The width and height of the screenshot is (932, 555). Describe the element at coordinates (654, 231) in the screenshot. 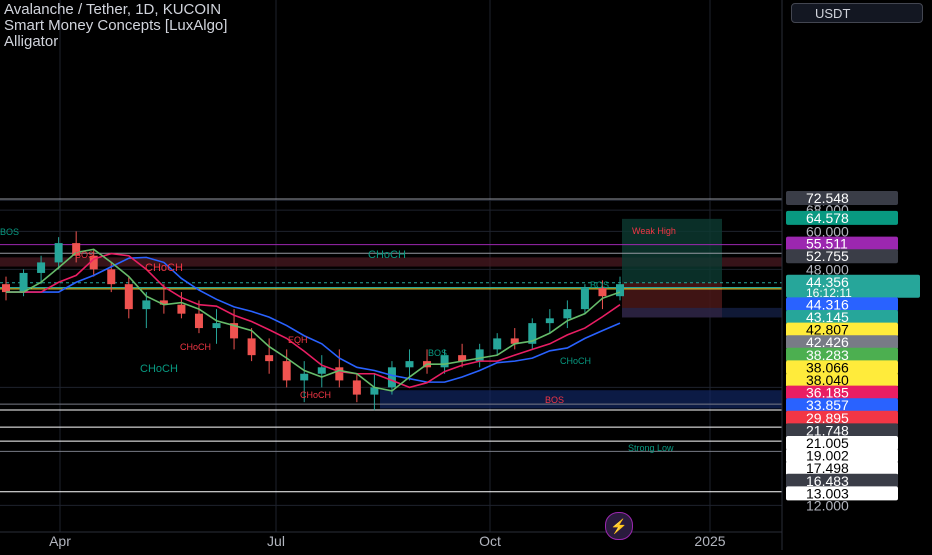

I see `annotation-label: Weak High` at that location.